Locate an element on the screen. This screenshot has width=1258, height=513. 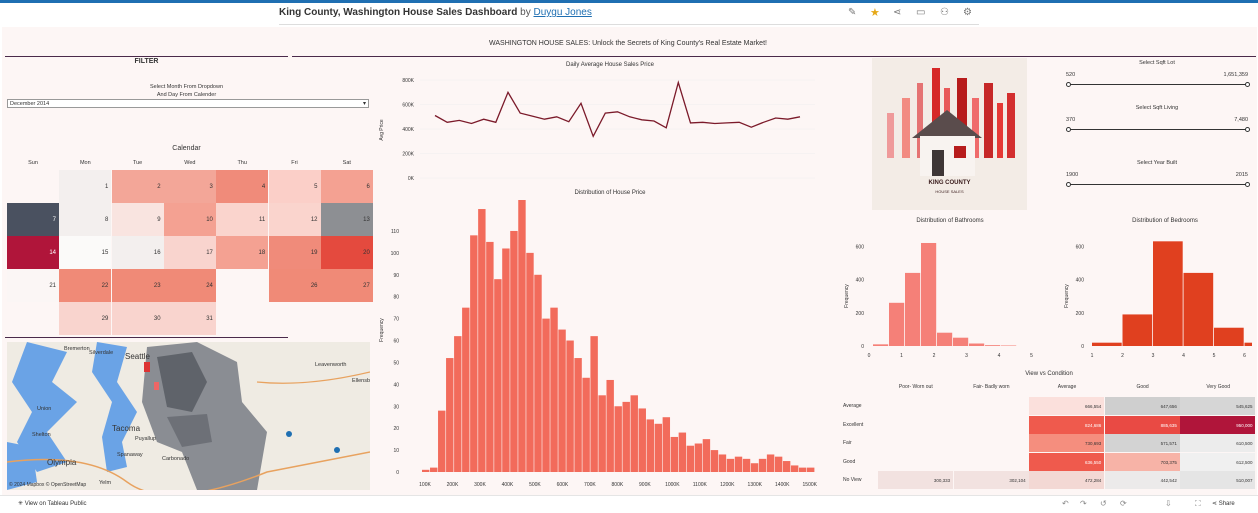
slider-handle-min is located at coordinates (1068, 184).